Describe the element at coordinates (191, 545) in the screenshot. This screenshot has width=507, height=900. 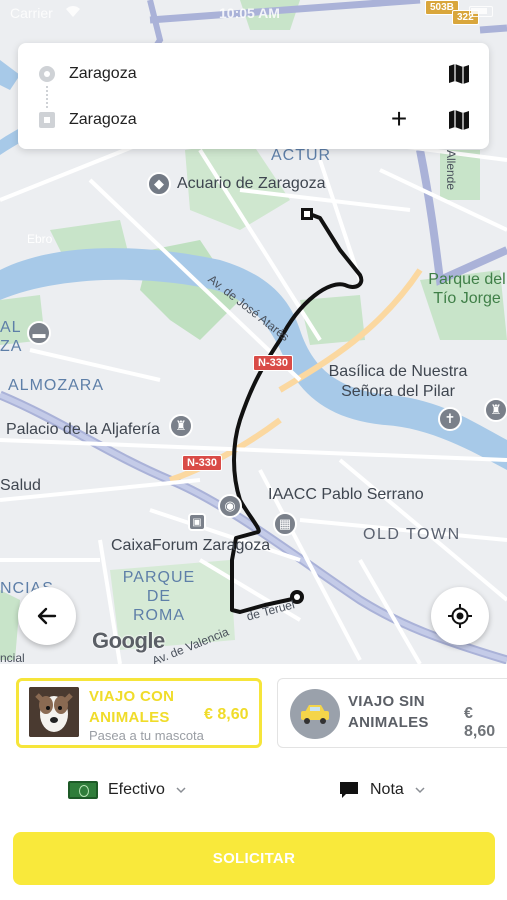
I see `map-label-caixaforum: CaixaForum Zaragoza` at that location.